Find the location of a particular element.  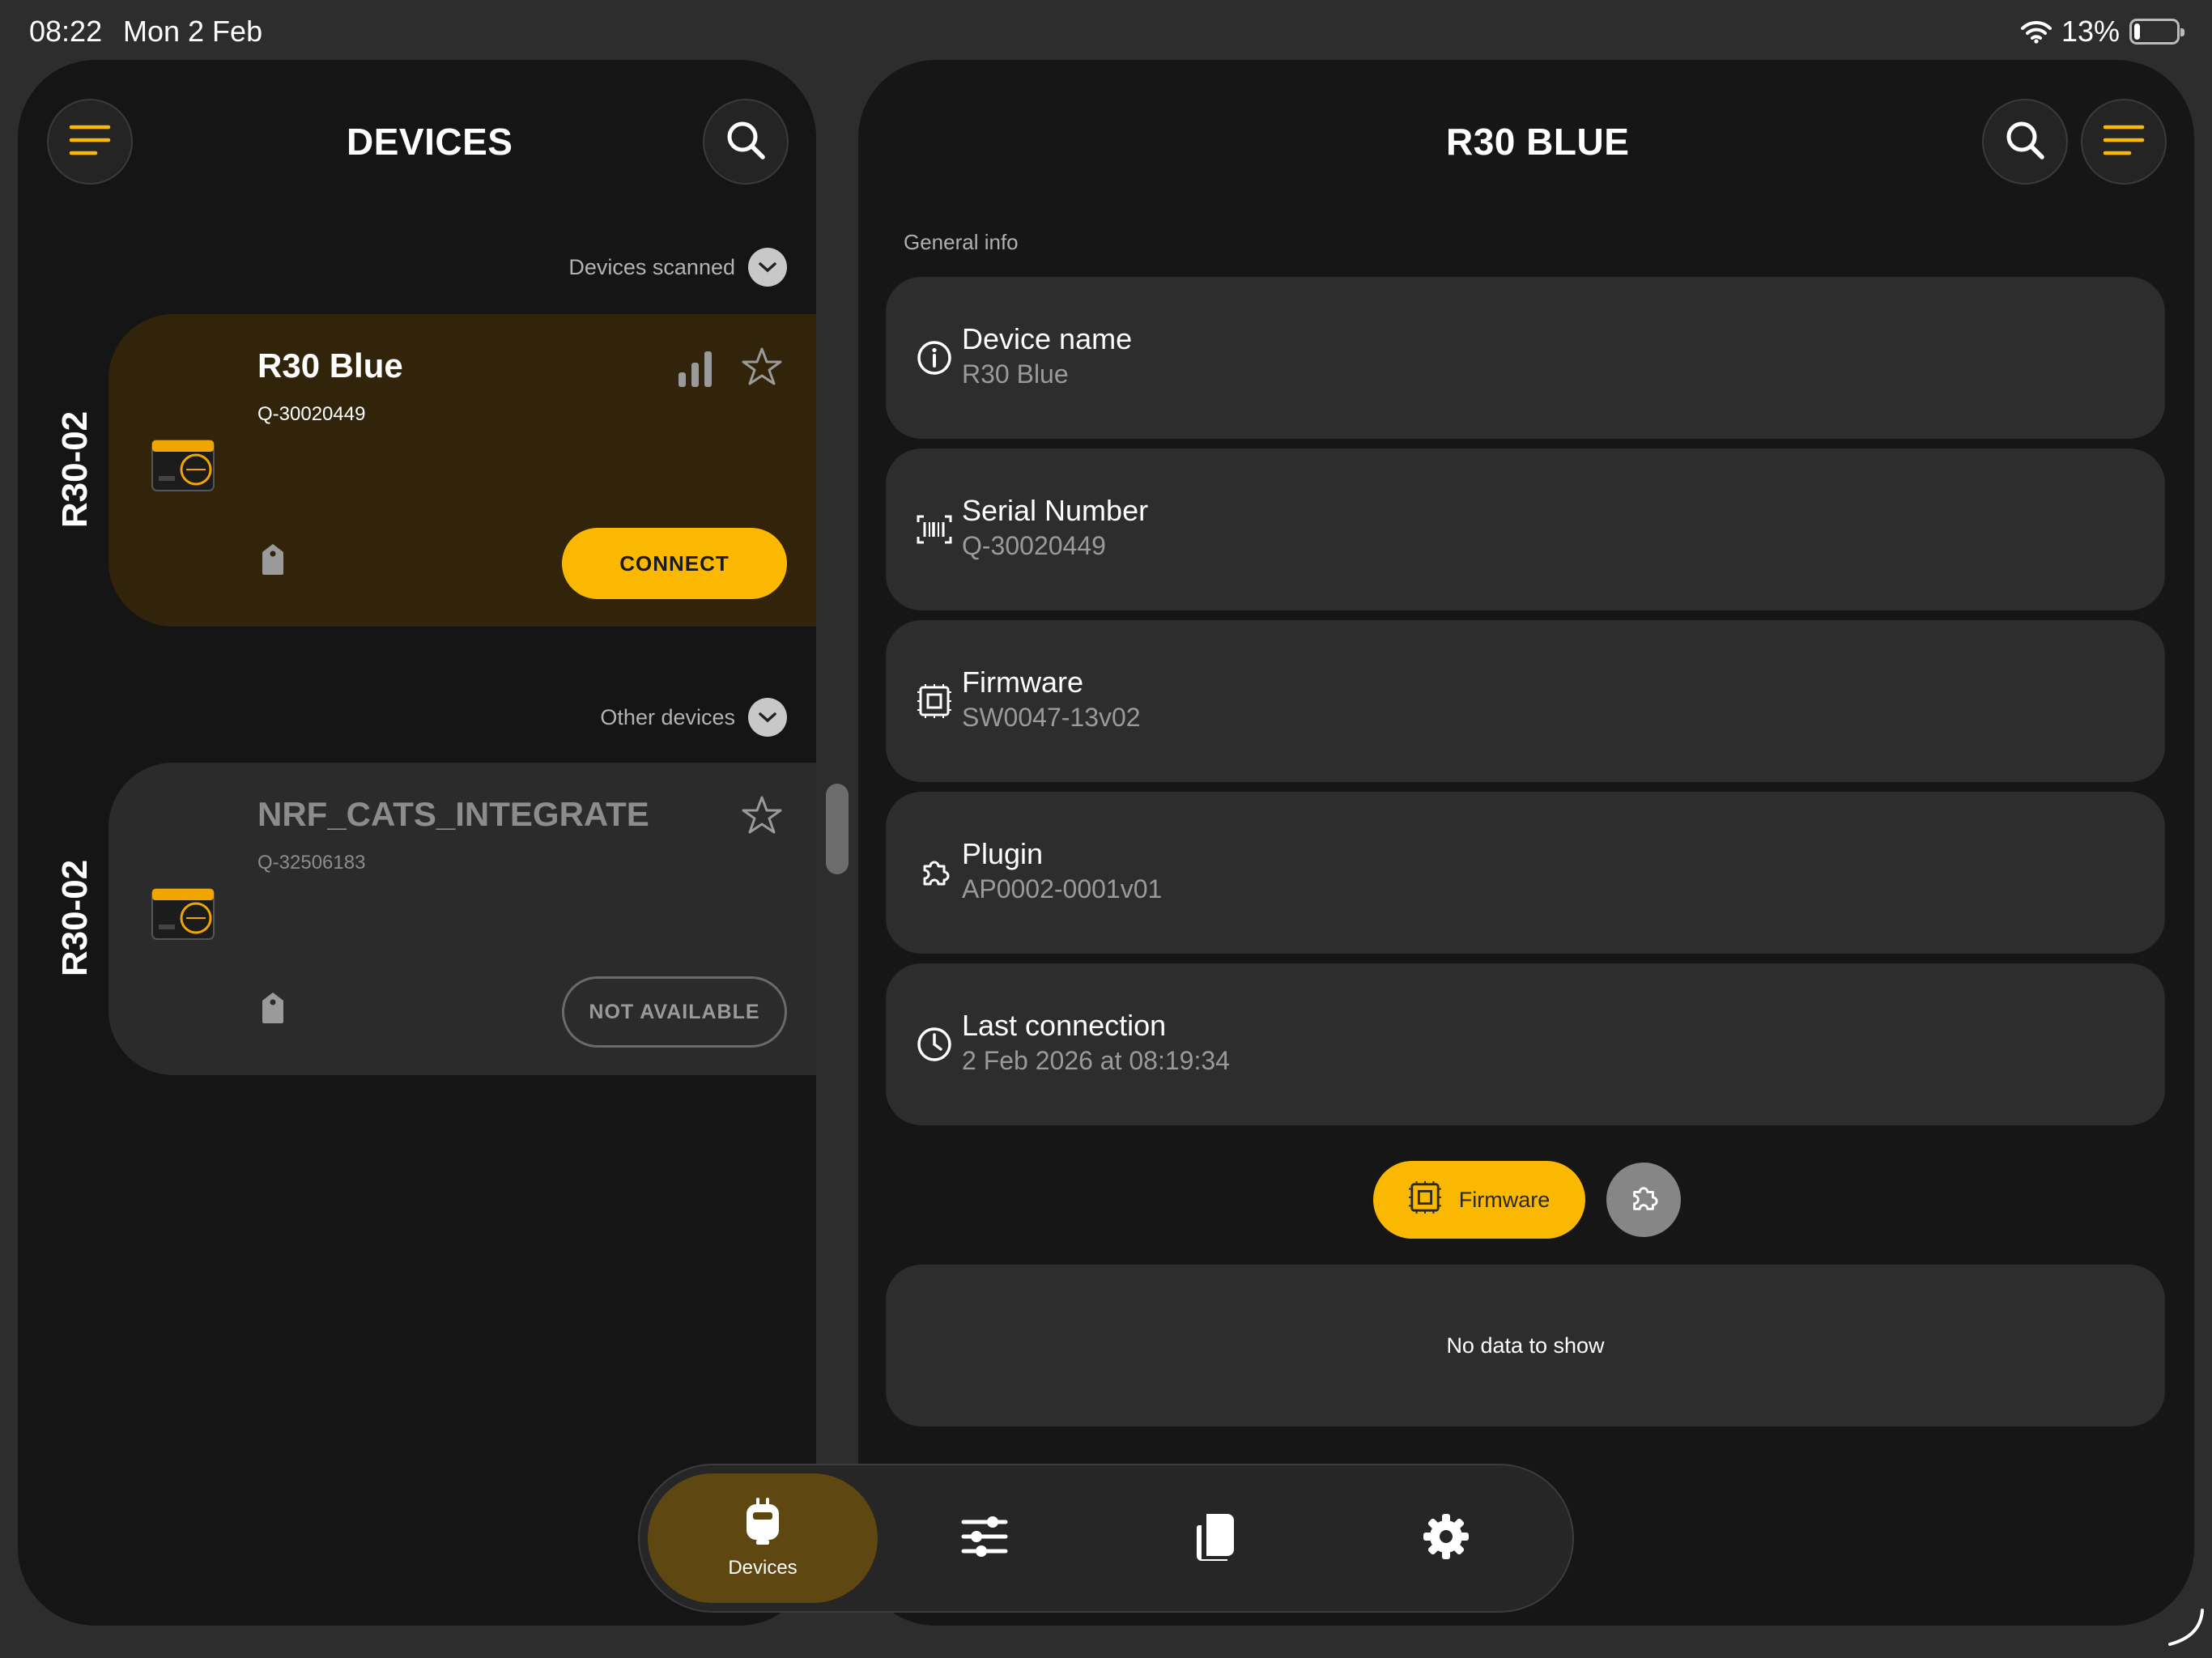

info-value: 2 Feb 2026 at 08:19:34 is located at coordinates (1096, 1060).